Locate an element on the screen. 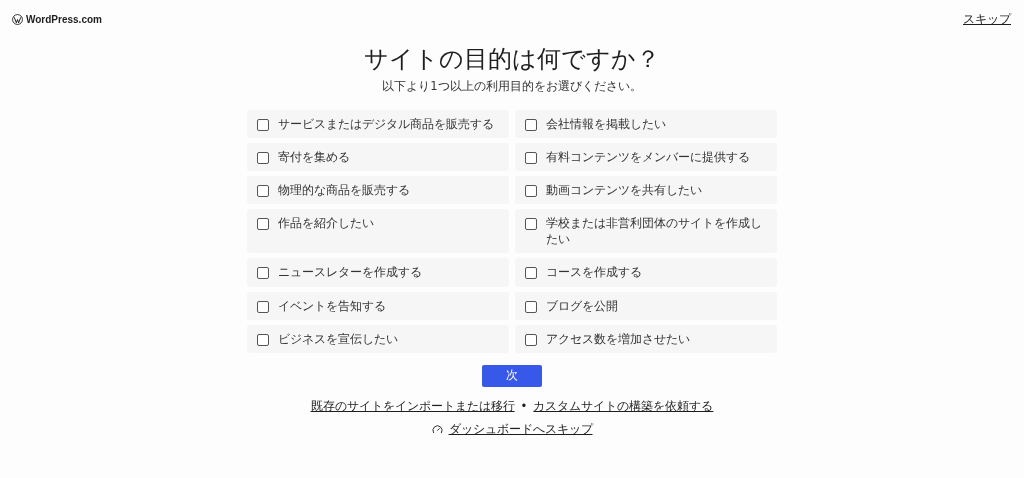 The width and height of the screenshot is (1024, 478). subtitle: 以下より1つ以上の利用目的をお選びください。 is located at coordinates (512, 86).